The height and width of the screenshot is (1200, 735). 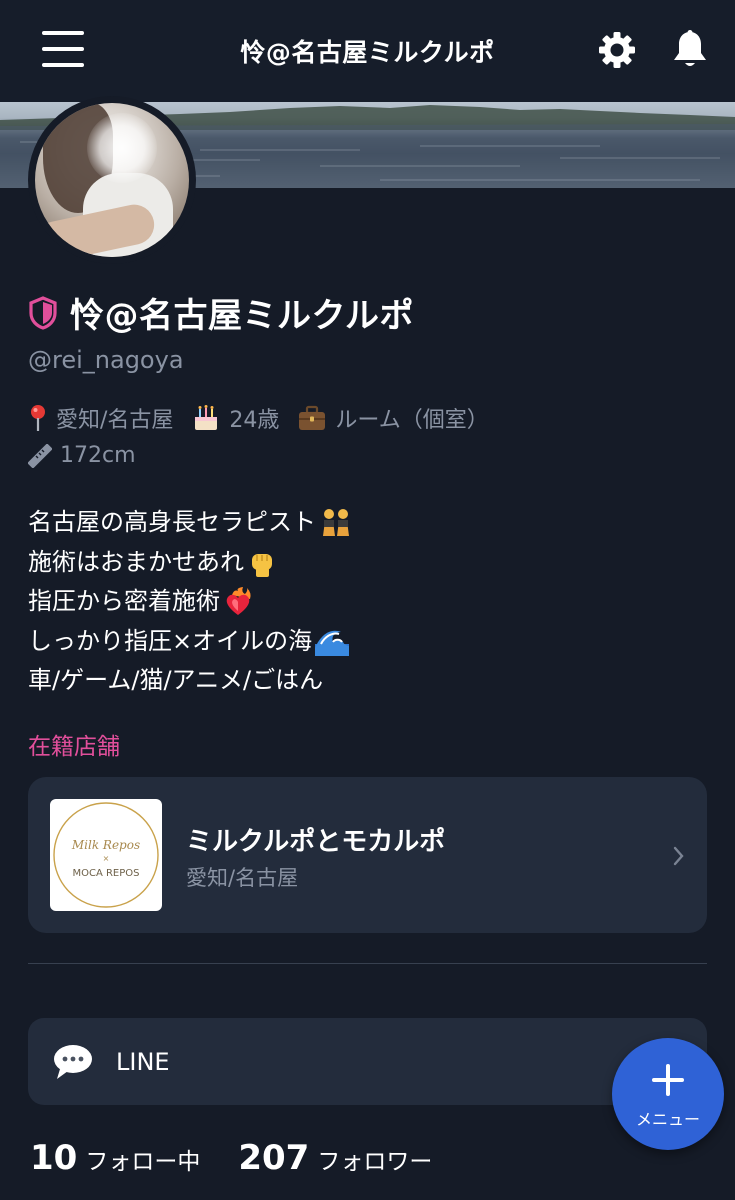 I want to click on followers-count: 207, so click(x=274, y=1158).